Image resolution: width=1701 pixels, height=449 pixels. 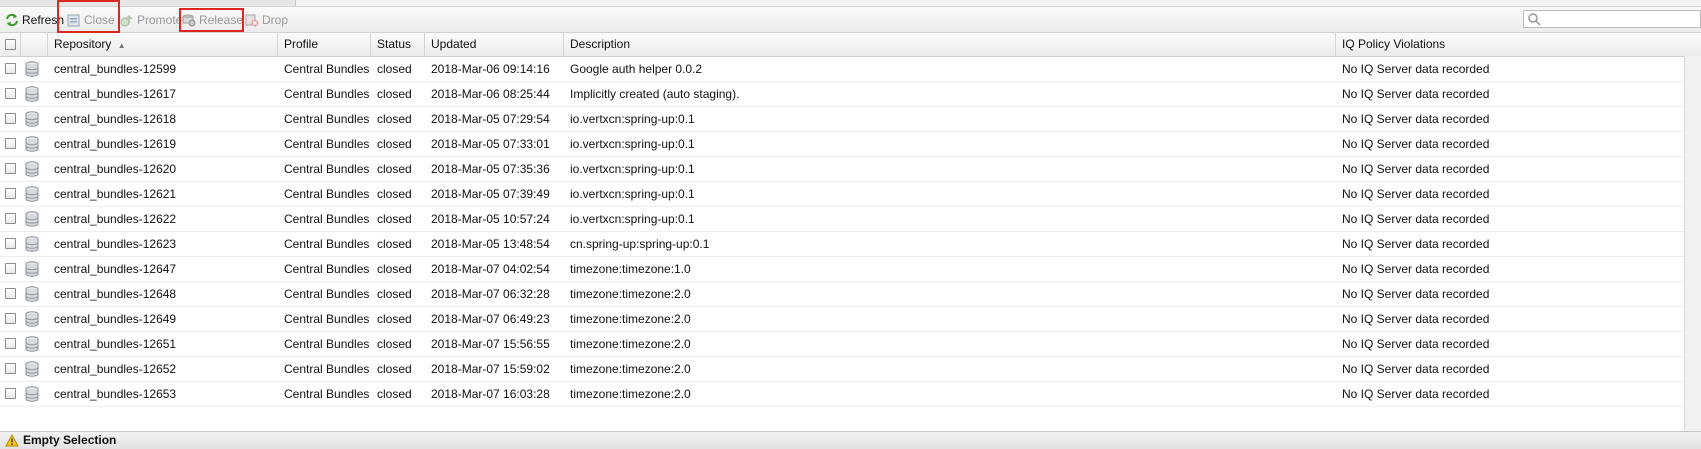 I want to click on updated-cell: 2018-Mar-05 07:29:54, so click(x=490, y=119).